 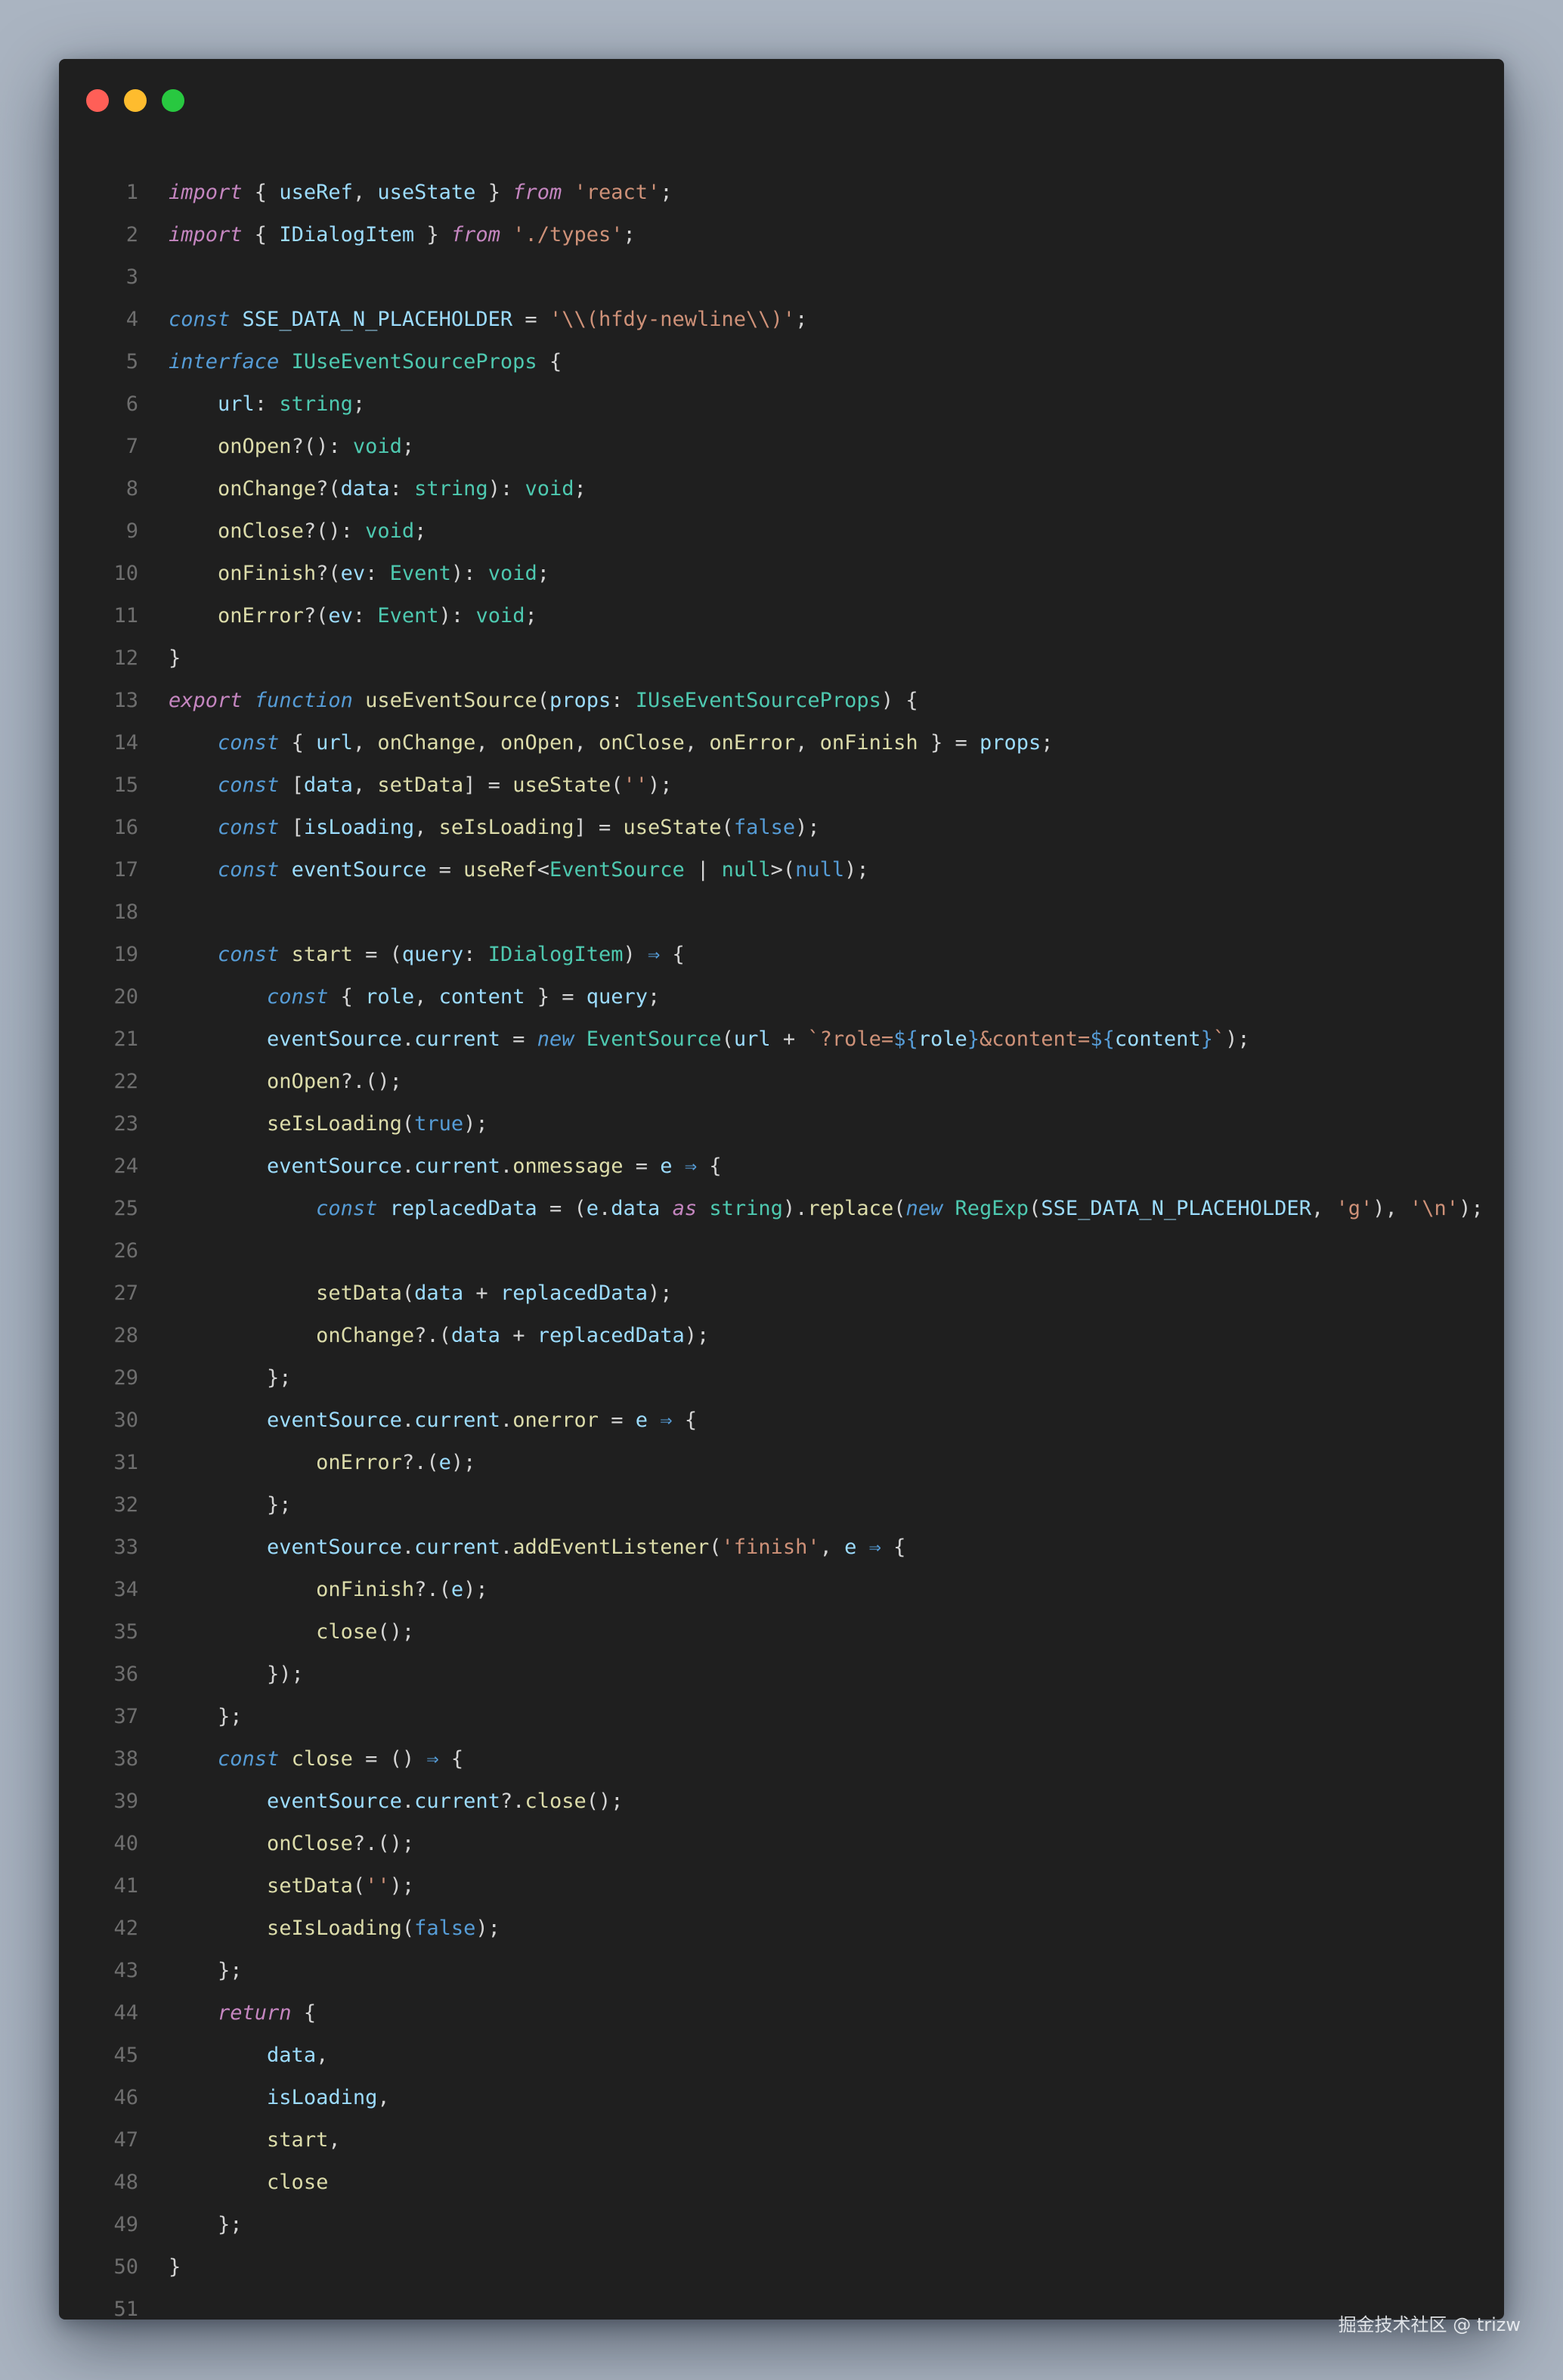 I want to click on line-number: 47, so click(x=125, y=2139).